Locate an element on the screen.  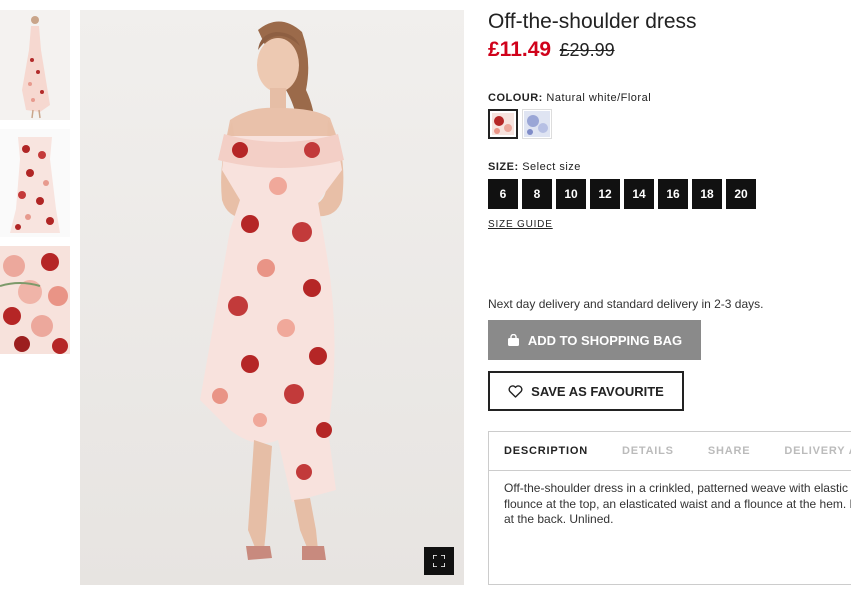
size-option-16: 16 is located at coordinates (673, 194).